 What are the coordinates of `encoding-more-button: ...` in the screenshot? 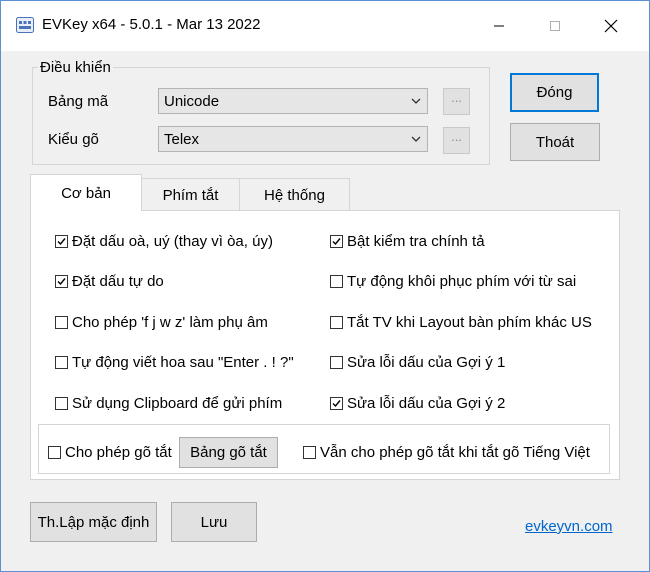 It's located at (456, 101).